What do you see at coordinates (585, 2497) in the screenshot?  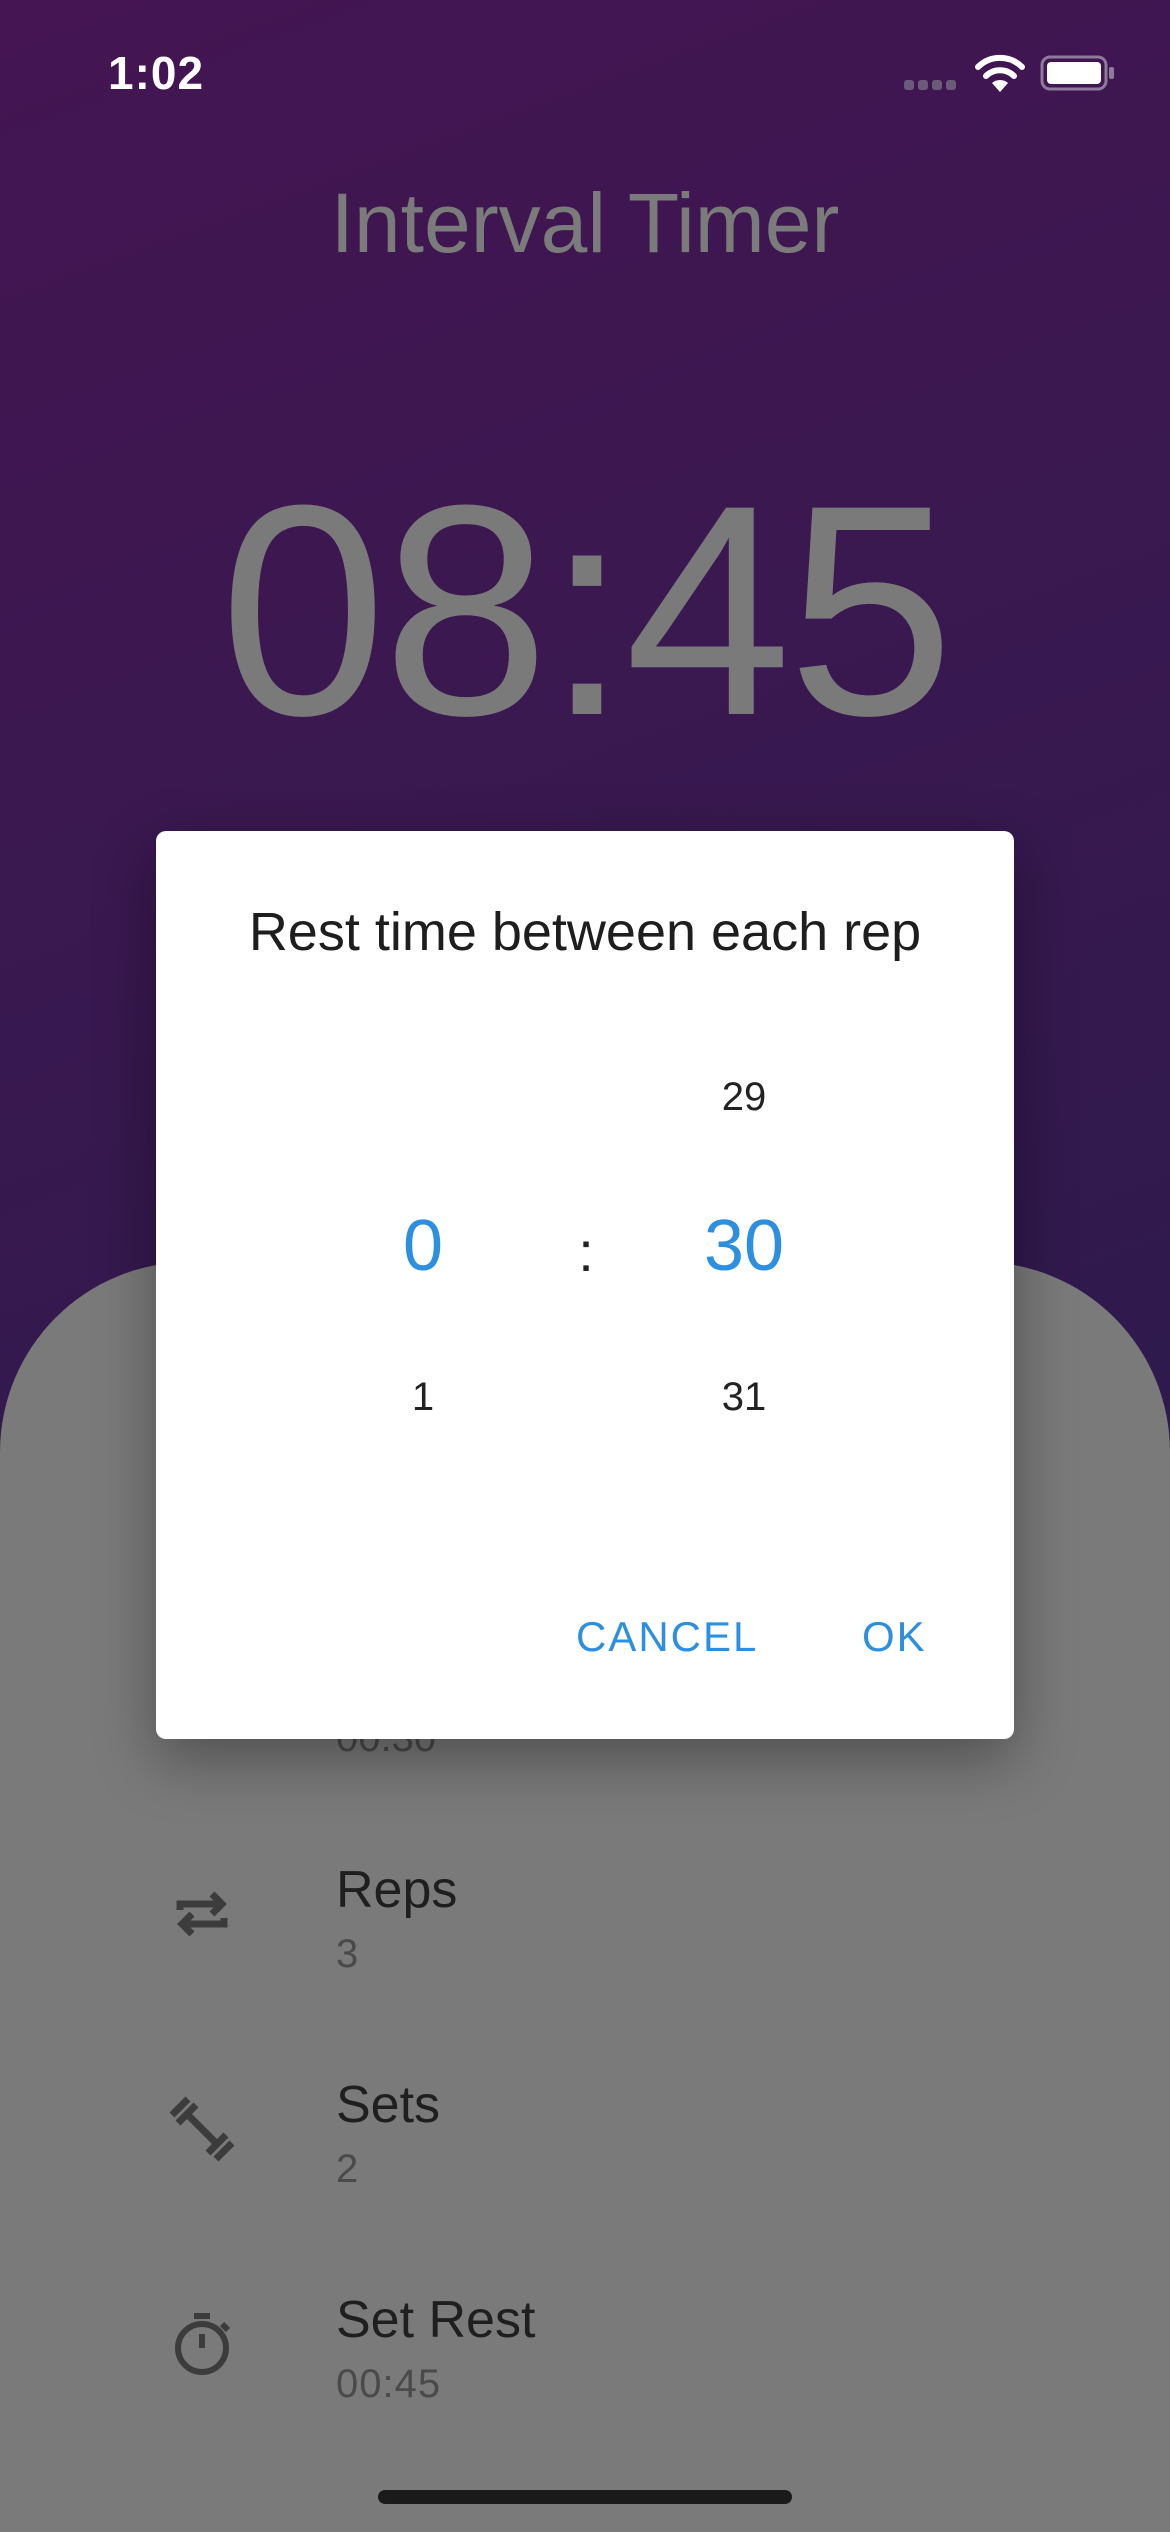 I see `home-indicator` at bounding box center [585, 2497].